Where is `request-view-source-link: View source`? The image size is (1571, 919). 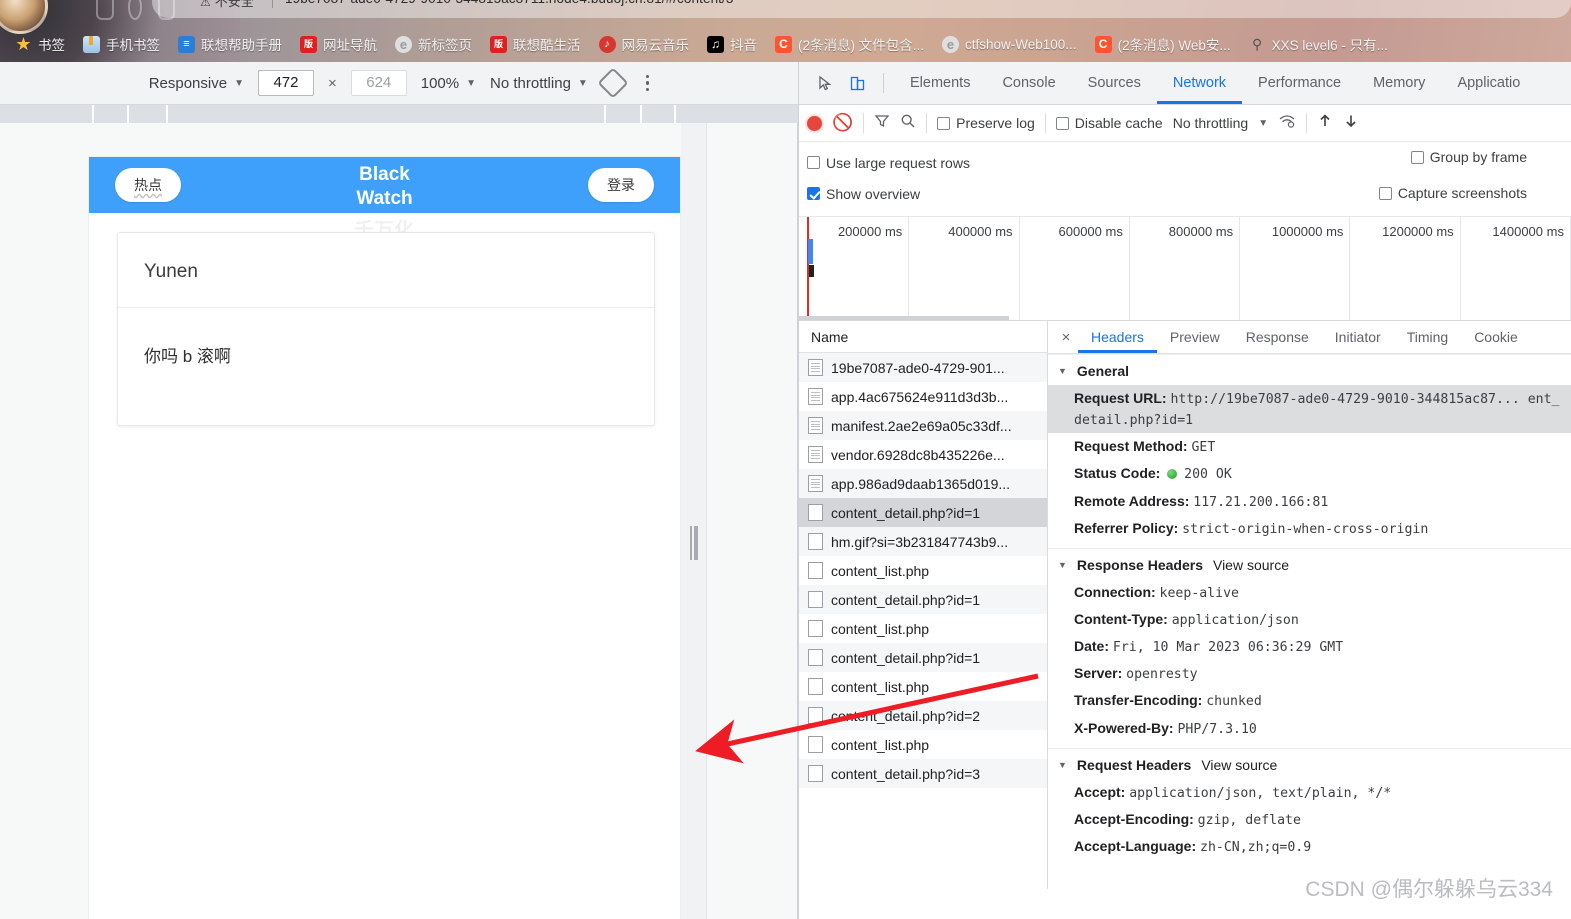
request-view-source-link: View source is located at coordinates (1239, 765).